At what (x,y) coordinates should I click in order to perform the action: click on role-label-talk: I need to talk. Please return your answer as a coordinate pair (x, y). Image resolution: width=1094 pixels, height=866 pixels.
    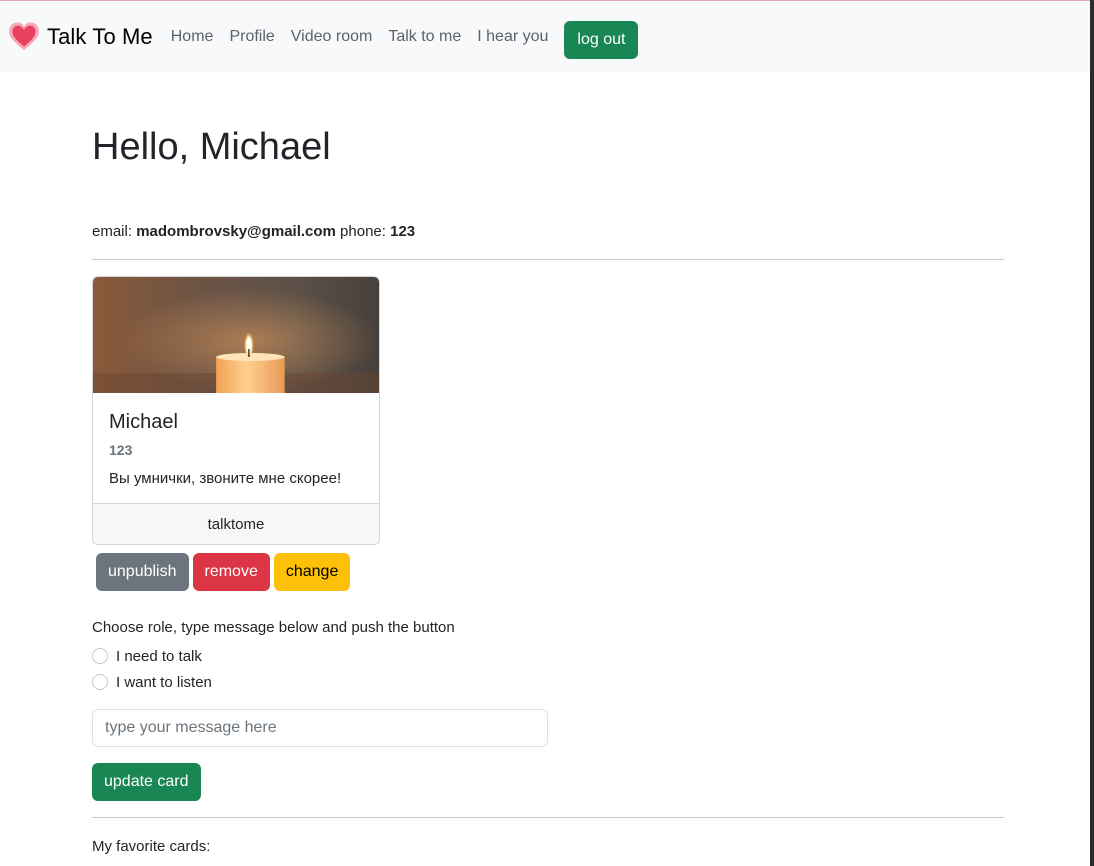
    Looking at the image, I should click on (159, 656).